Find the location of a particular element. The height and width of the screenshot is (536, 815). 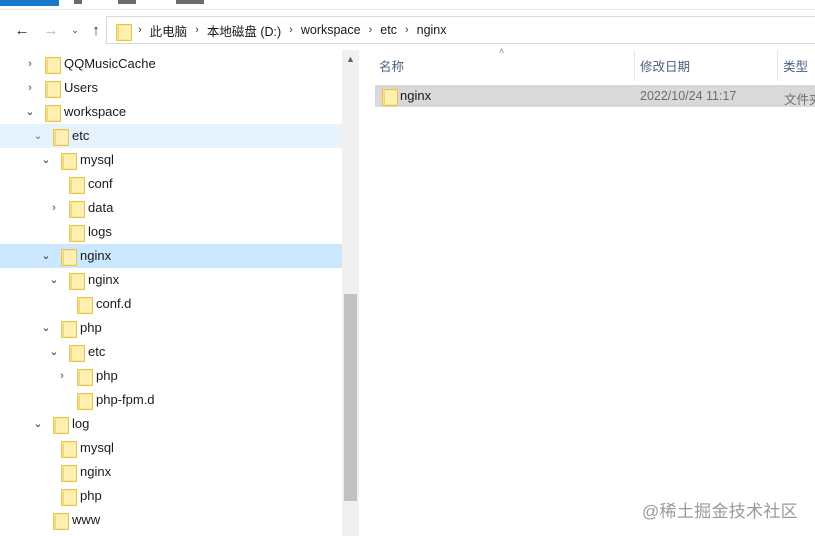

tree-item-label: etc is located at coordinates (81, 135).